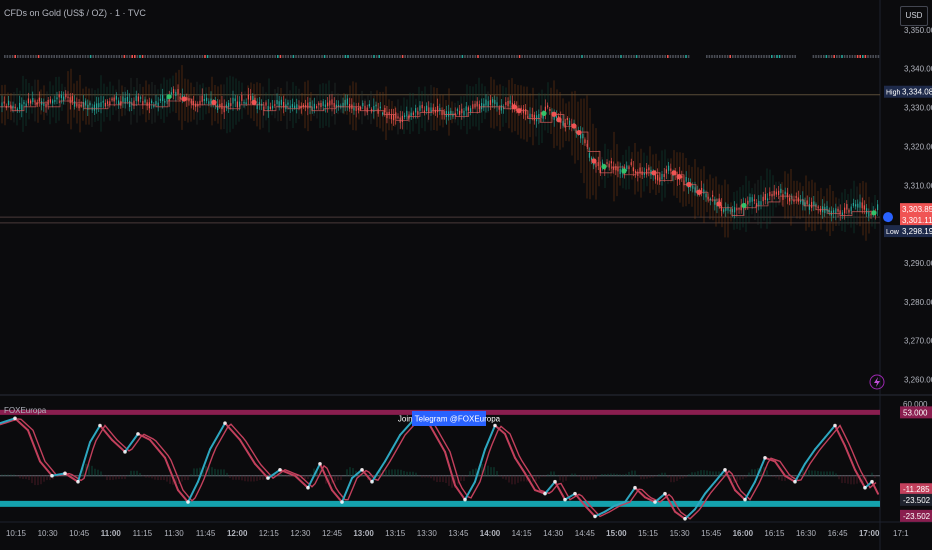 This screenshot has width=932, height=550. Describe the element at coordinates (877, 382) in the screenshot. I see `lightning-icon` at that location.